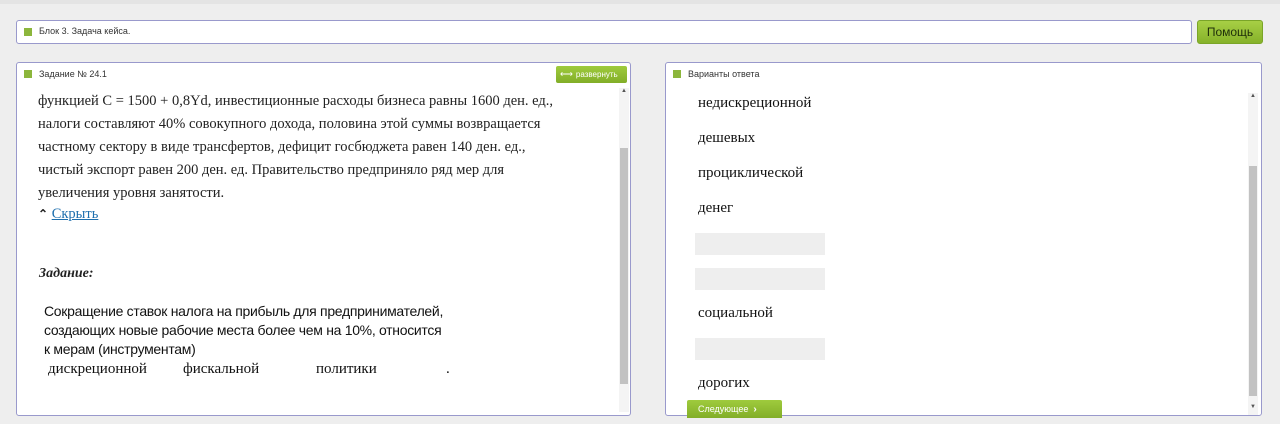 This screenshot has width=1280, height=424. What do you see at coordinates (724, 74) in the screenshot?
I see `options-header: Варианты ответа` at bounding box center [724, 74].